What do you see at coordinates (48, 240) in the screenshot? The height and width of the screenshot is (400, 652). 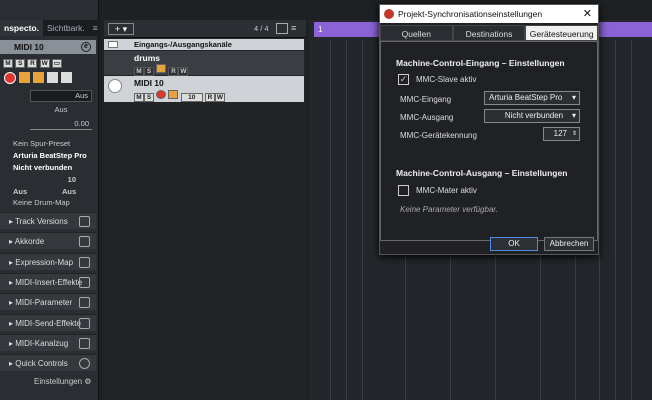 I see `section-chords: ▸ Akkorde` at bounding box center [48, 240].